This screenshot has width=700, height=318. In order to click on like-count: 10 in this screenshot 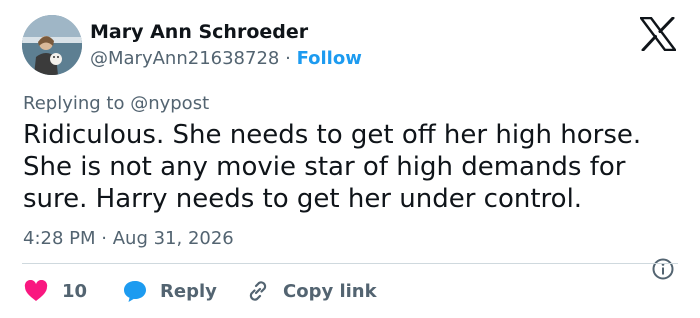, I will do `click(75, 291)`.